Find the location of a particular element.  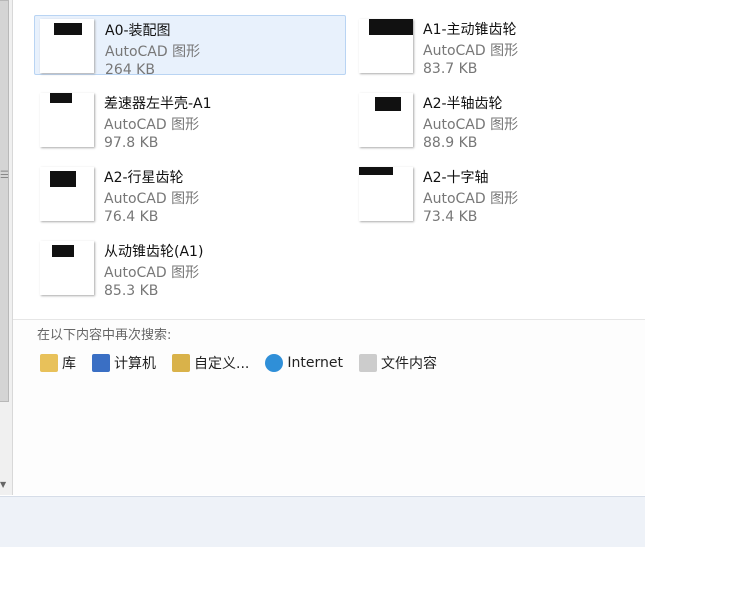

search-location-link: 库 is located at coordinates (58, 363).